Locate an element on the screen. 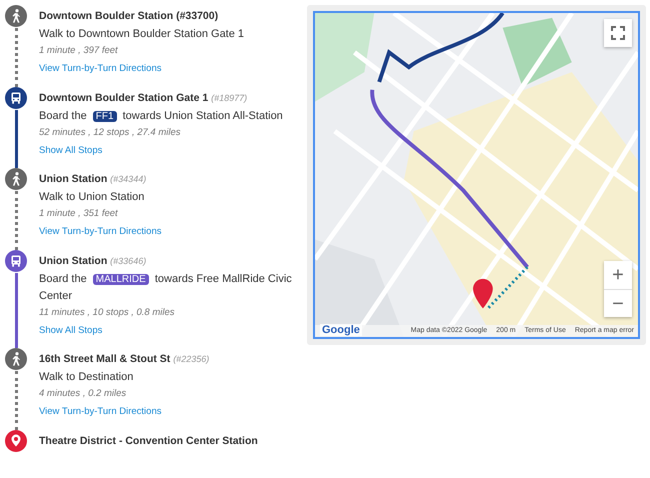  stop-title: Union Station (#34344) is located at coordinates (93, 179).